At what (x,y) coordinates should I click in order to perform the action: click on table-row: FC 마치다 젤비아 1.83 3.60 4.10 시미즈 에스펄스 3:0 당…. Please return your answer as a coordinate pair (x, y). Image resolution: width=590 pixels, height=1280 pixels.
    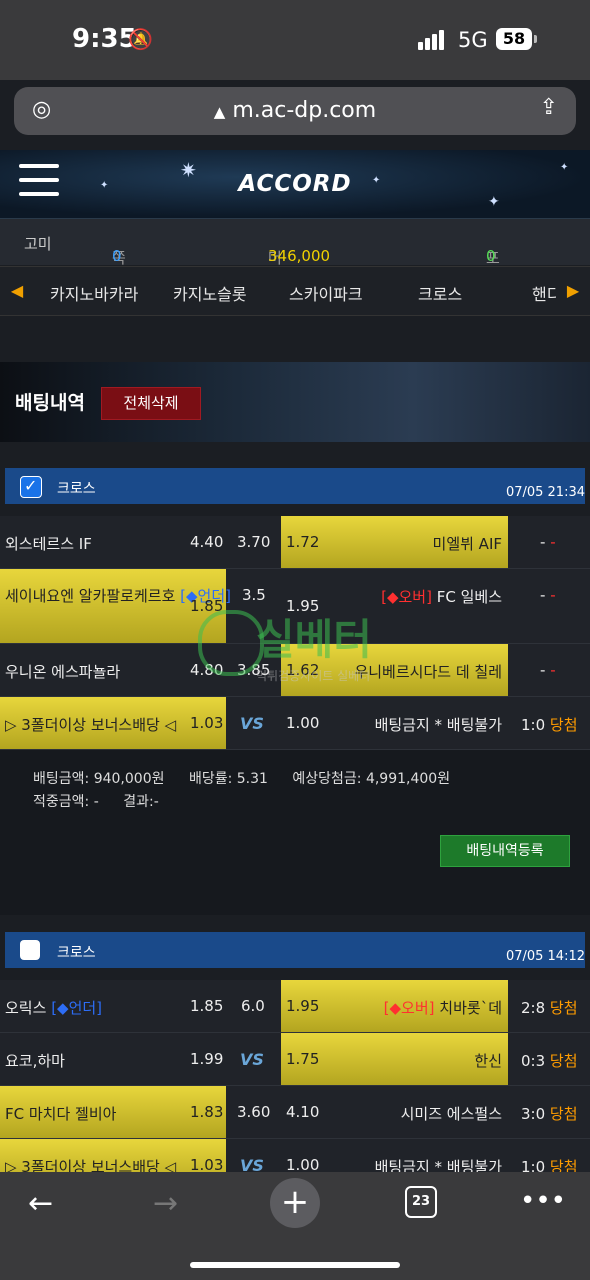
    Looking at the image, I should click on (295, 1112).